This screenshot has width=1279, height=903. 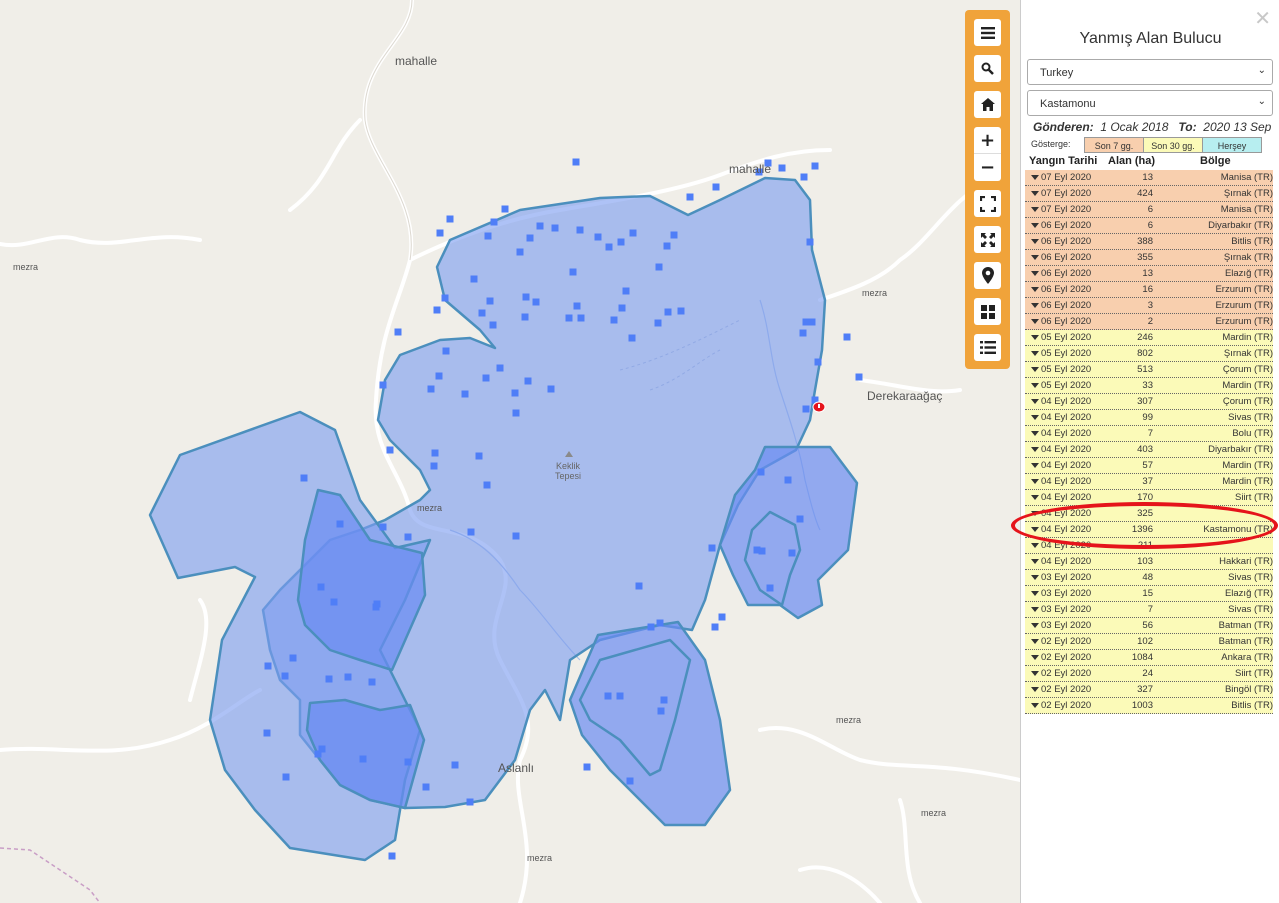 I want to click on from-date: 1 Ocak 2018, so click(x=1134, y=127).